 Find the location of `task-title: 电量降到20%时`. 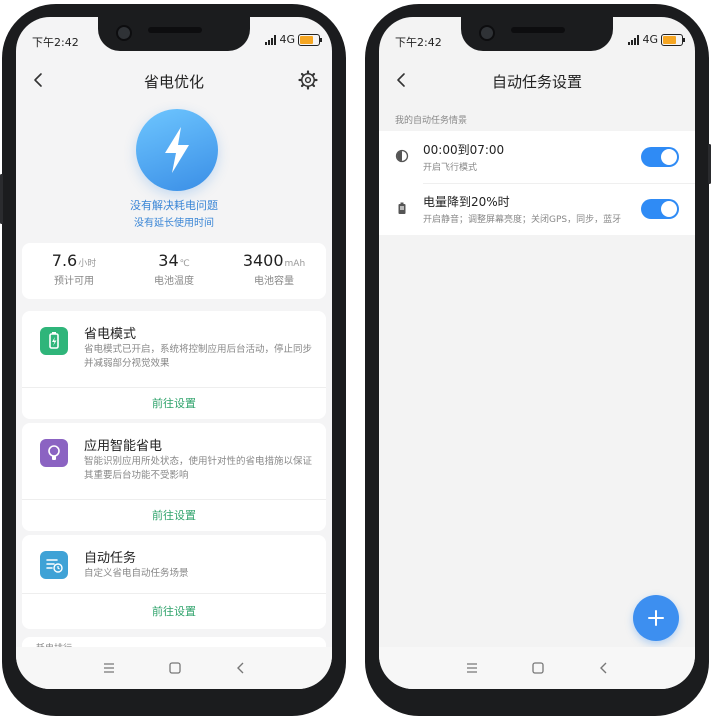

task-title: 电量降到20%时 is located at coordinates (466, 202).